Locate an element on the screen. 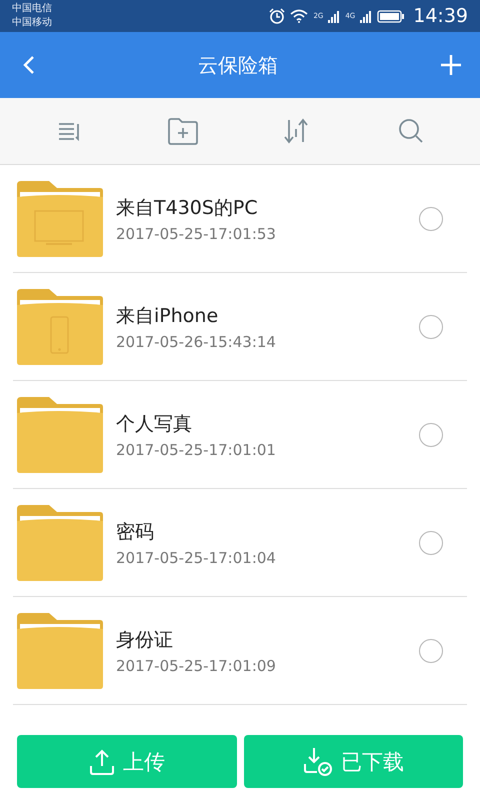 This screenshot has width=480, height=800. new-folder-button is located at coordinates (183, 131).